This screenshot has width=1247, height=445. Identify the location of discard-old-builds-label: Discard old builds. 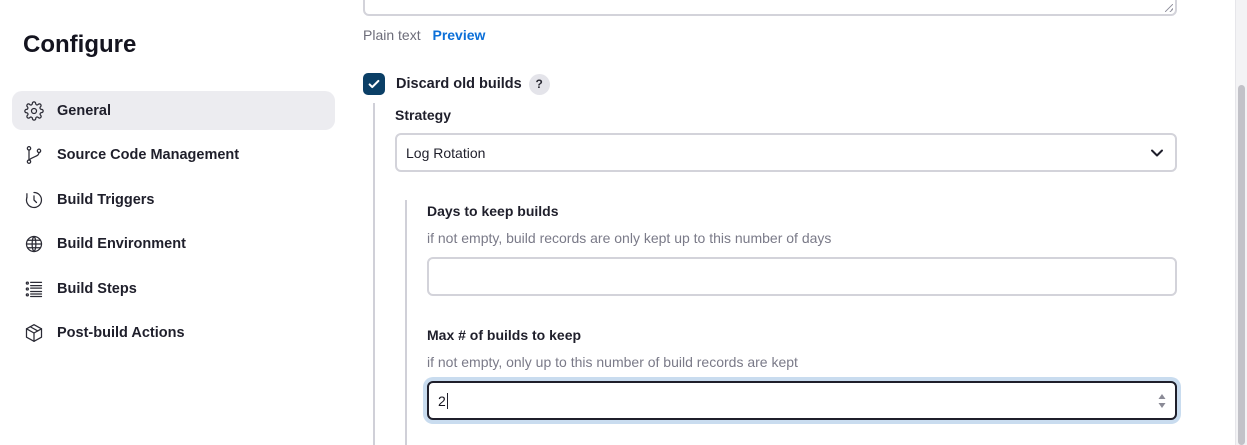
(459, 84).